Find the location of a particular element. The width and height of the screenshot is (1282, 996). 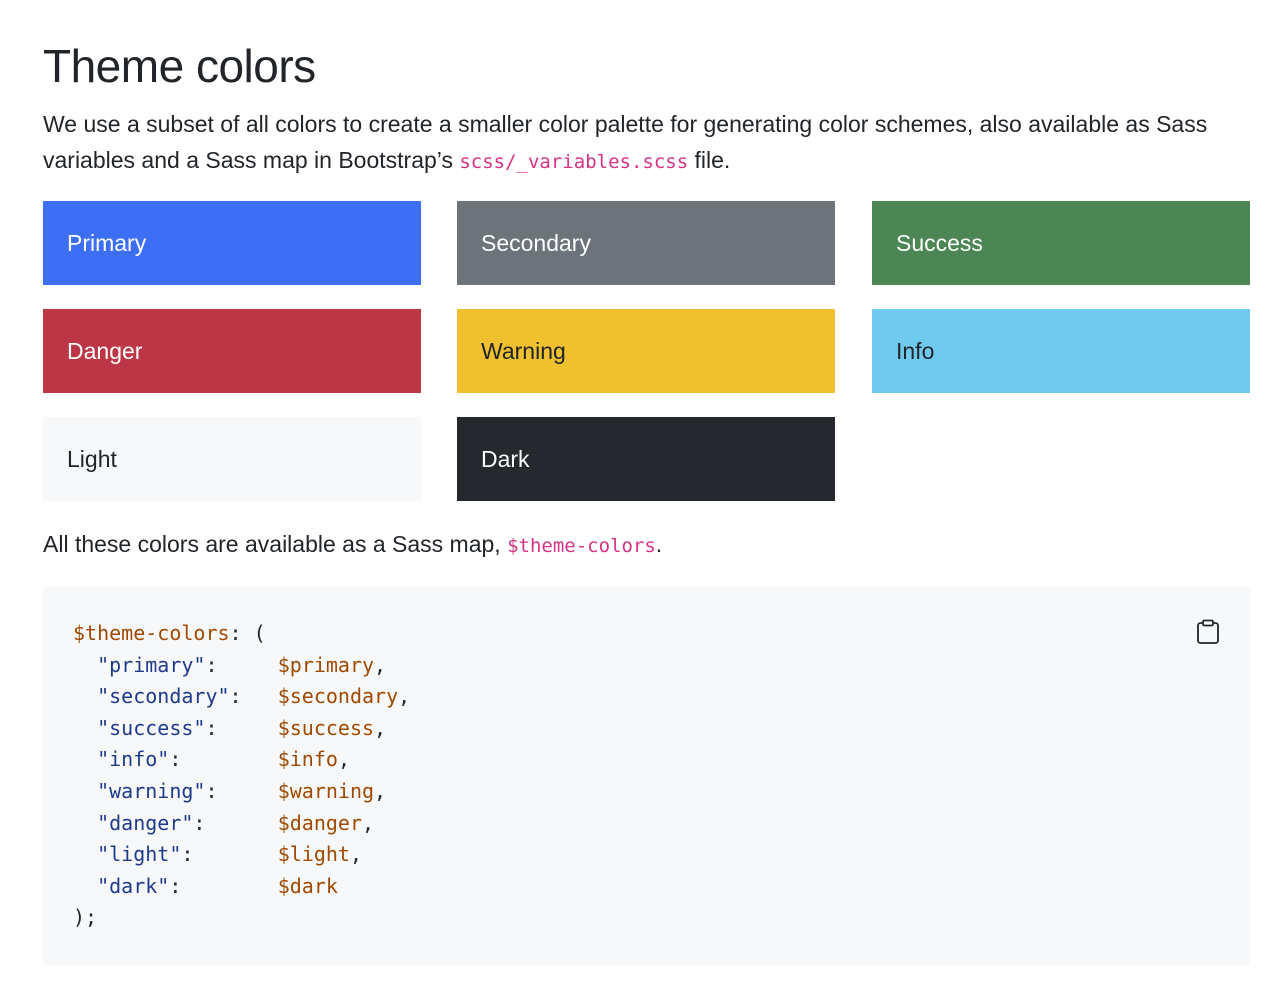

page-title: Theme colors is located at coordinates (179, 66).